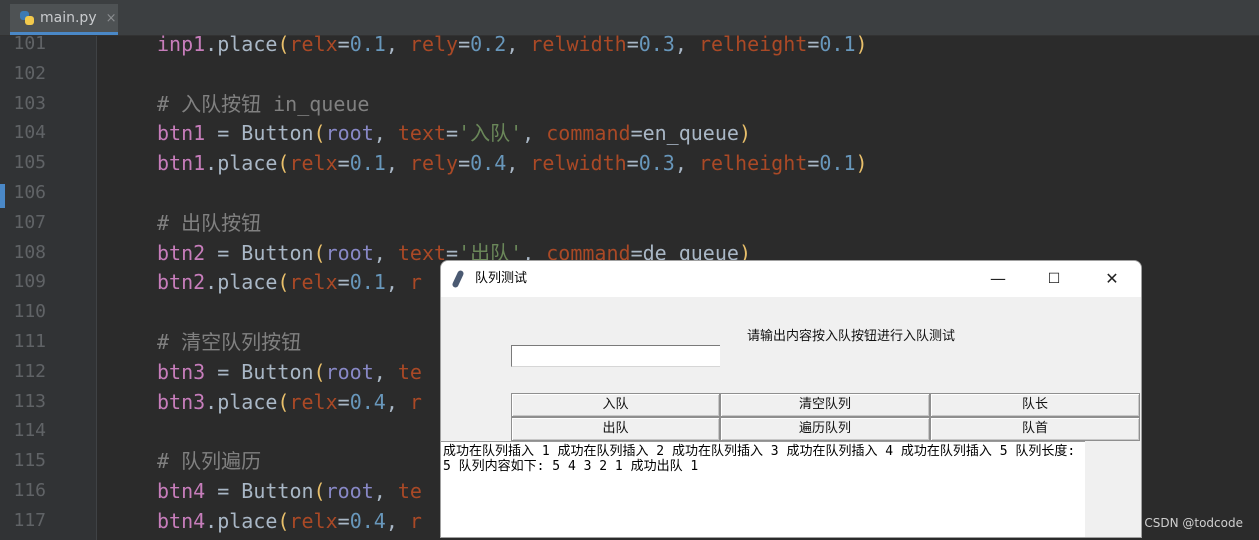 The width and height of the screenshot is (1259, 540). What do you see at coordinates (1112, 279) in the screenshot?
I see `close-button: ✕` at bounding box center [1112, 279].